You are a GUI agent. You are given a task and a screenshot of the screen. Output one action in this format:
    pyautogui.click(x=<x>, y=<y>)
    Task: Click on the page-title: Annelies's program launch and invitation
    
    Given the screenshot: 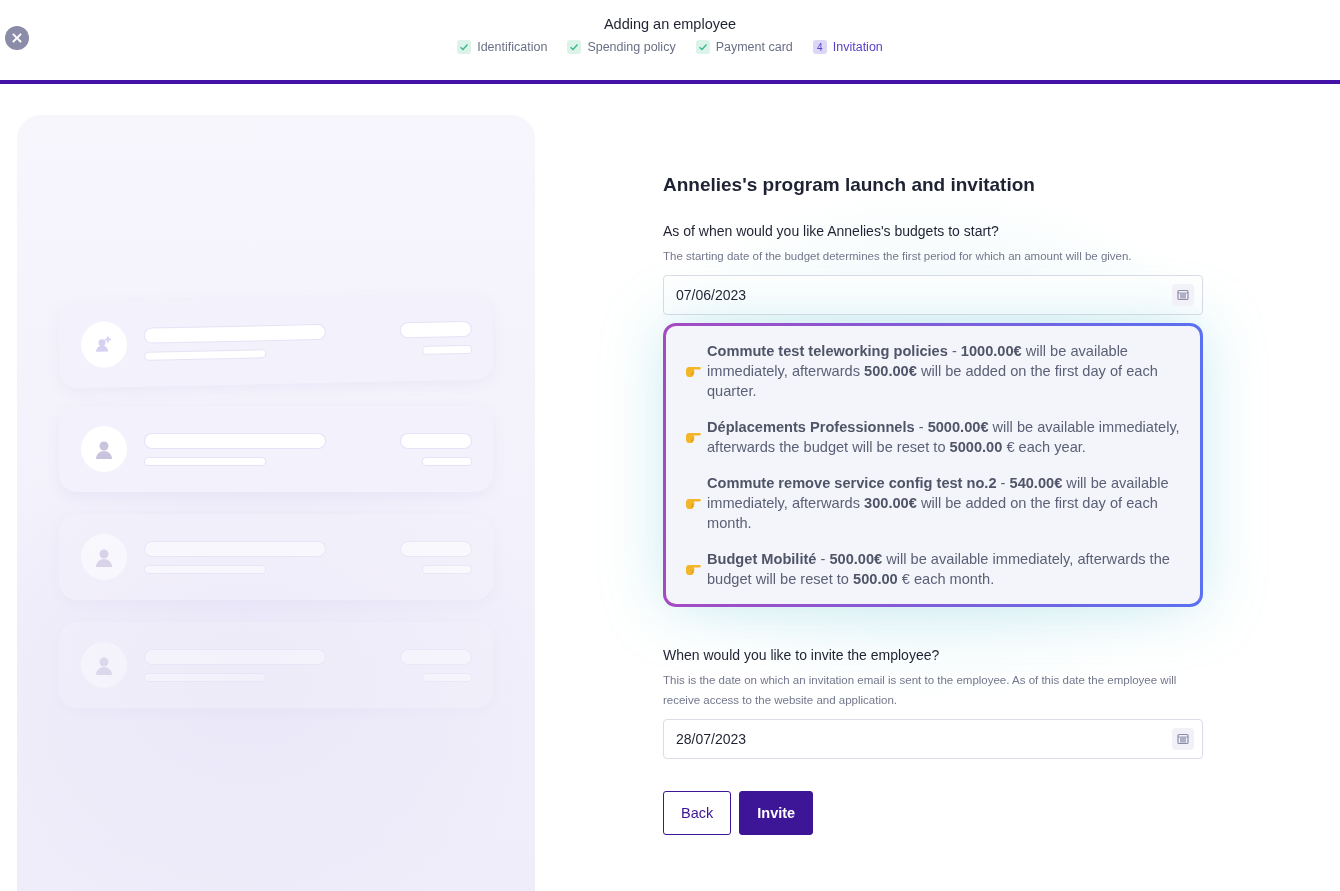 What is the action you would take?
    pyautogui.click(x=849, y=185)
    